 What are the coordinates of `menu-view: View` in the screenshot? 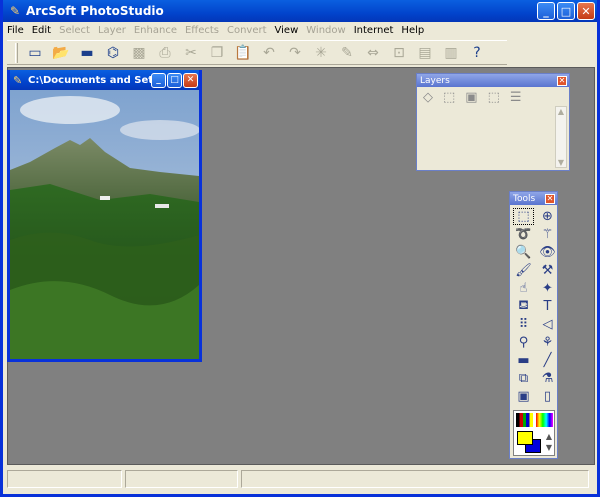 It's located at (287, 30).